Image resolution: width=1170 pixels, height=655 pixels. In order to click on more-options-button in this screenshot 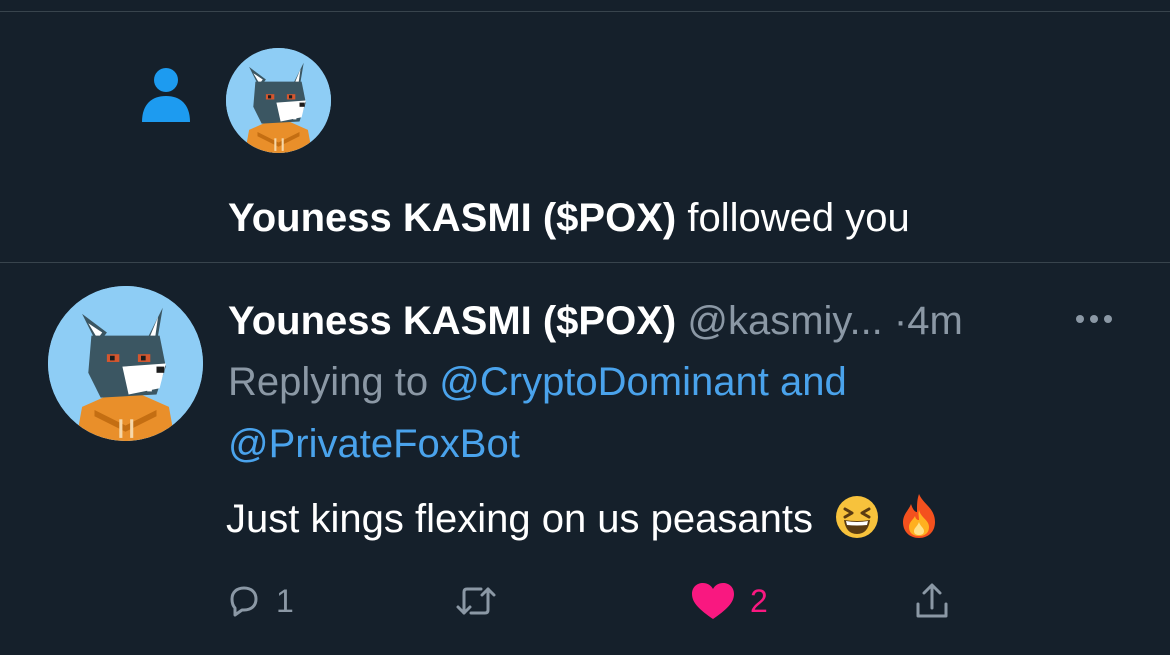, I will do `click(1094, 319)`.